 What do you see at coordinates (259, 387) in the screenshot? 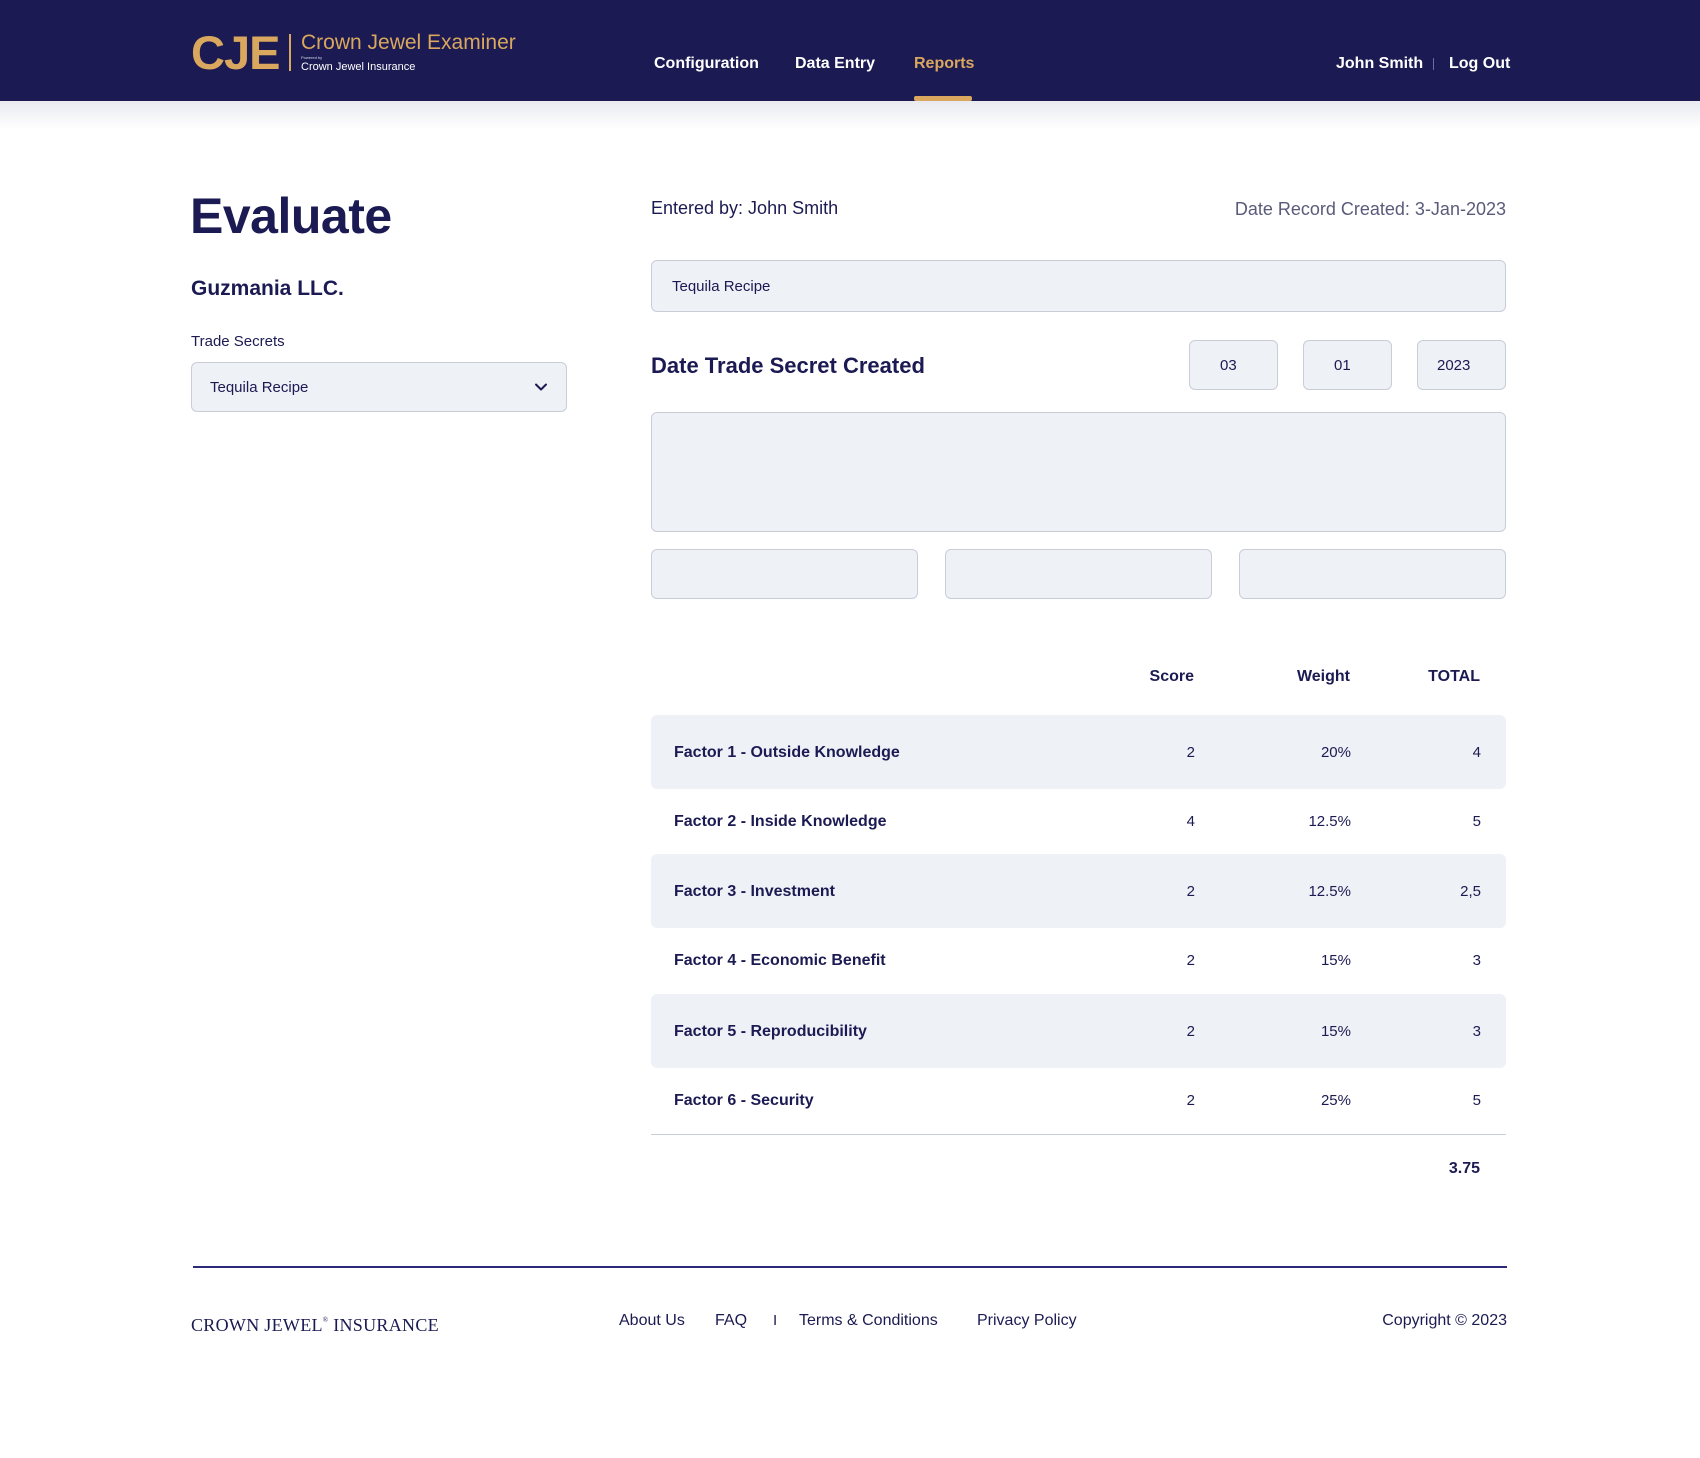
I see `trade-secret-selected-value: Tequila Recipe` at bounding box center [259, 387].